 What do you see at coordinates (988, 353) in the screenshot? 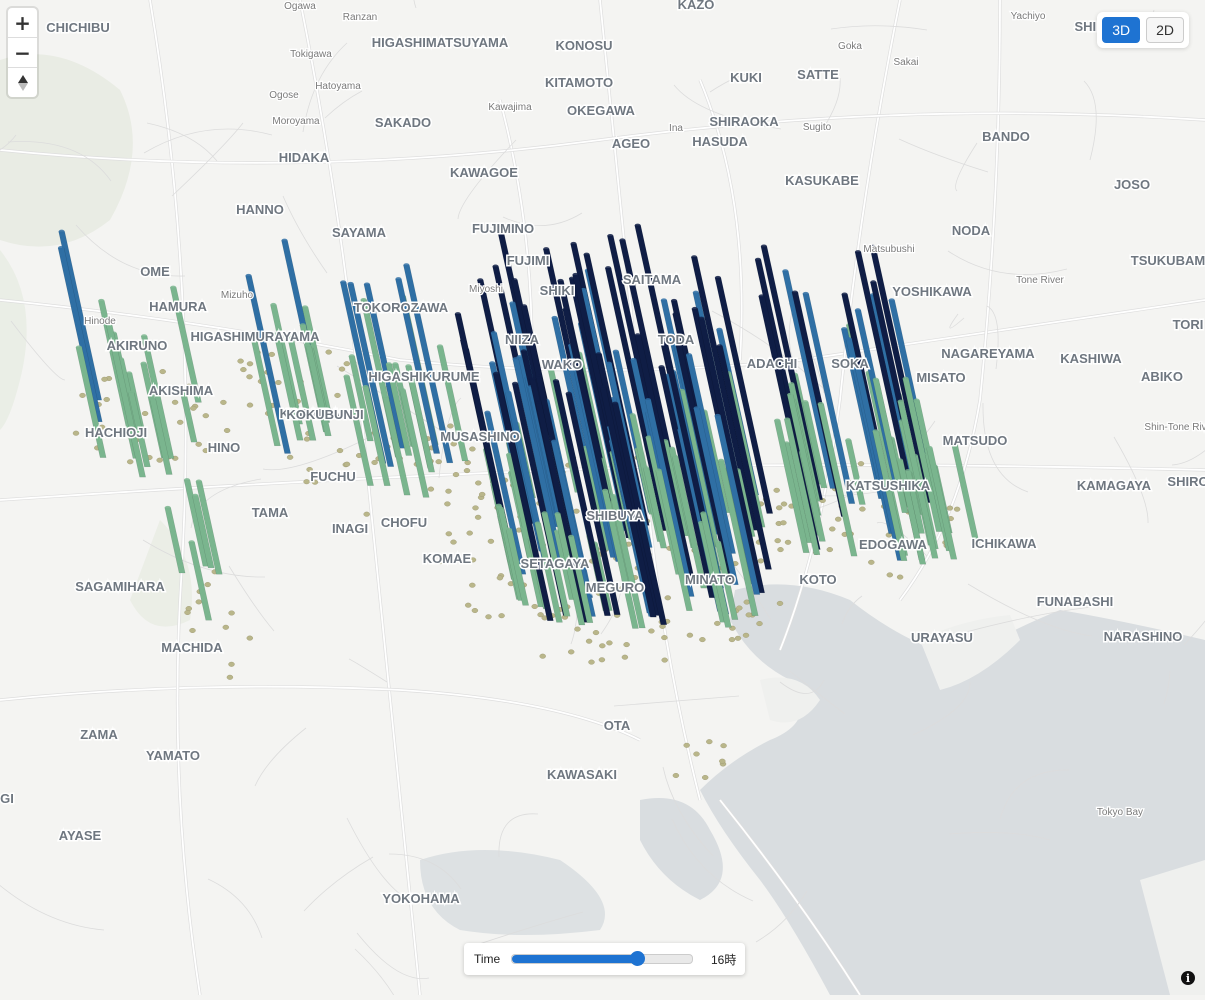
I see `place-label: NAGAREYAMA` at bounding box center [988, 353].